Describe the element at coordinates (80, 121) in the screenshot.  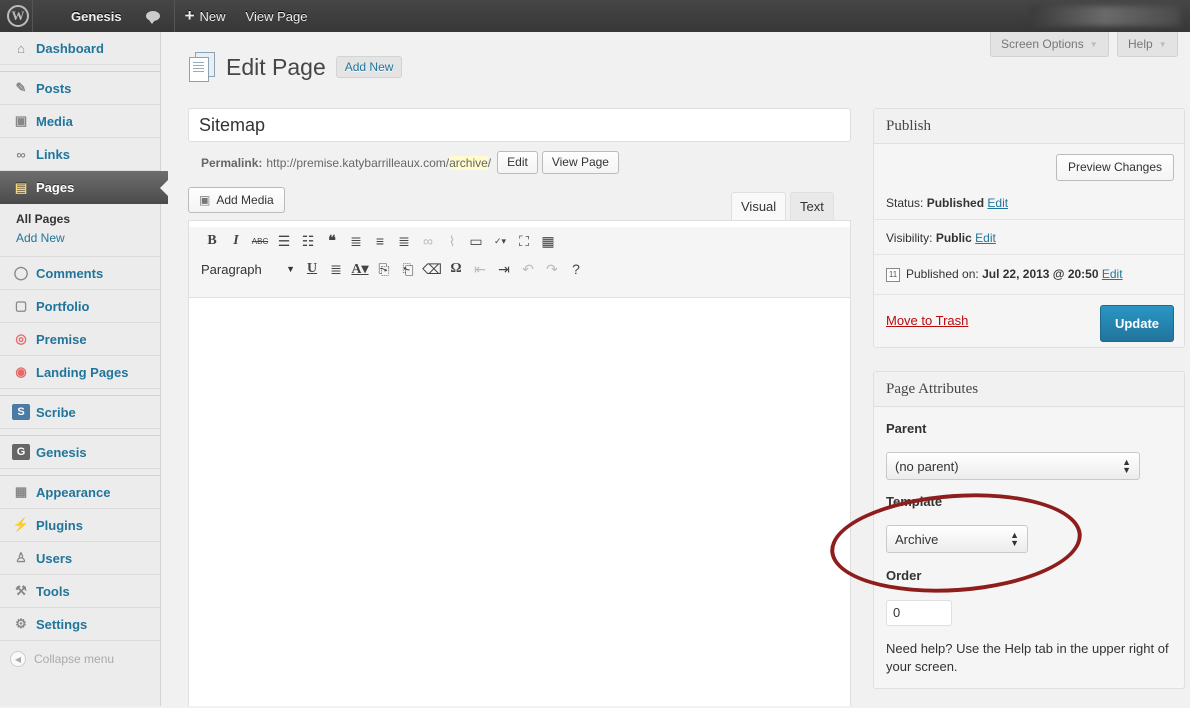
I see `sidebar-item-media: ▣ Media` at that location.